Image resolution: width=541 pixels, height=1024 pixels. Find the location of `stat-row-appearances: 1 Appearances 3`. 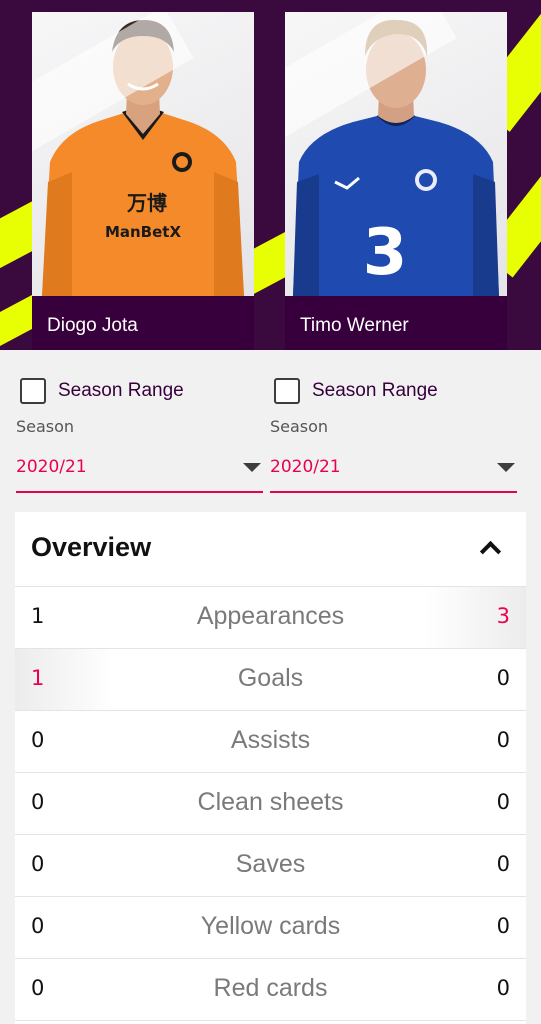

stat-row-appearances: 1 Appearances 3 is located at coordinates (270, 618).